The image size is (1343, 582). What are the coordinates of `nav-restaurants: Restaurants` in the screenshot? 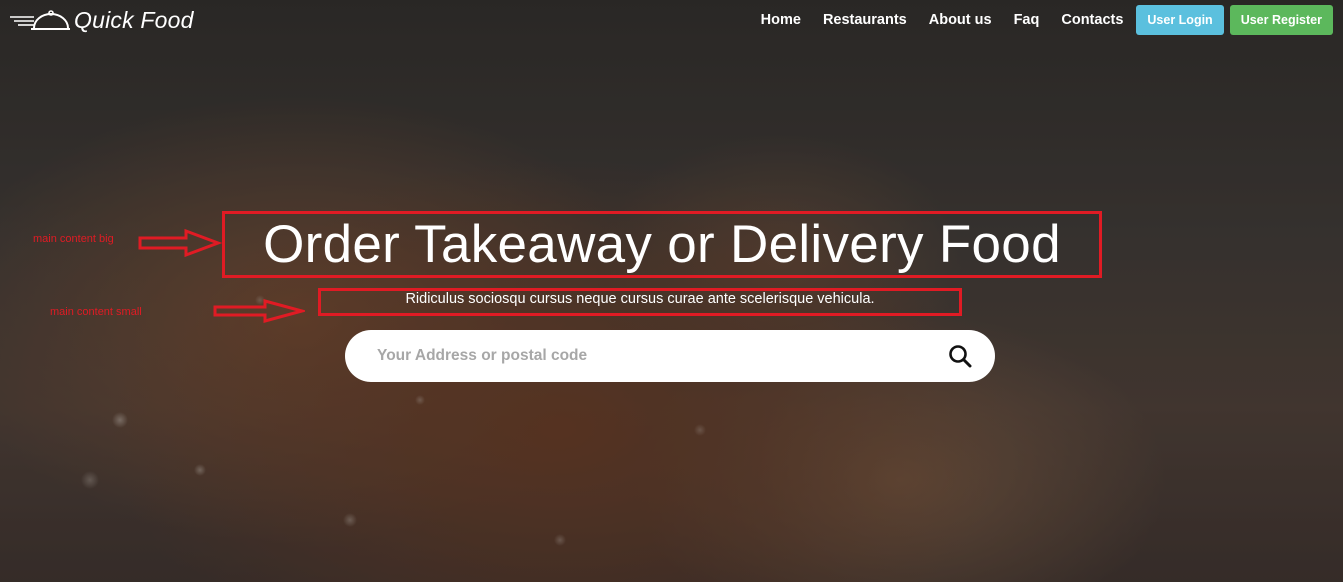 It's located at (865, 20).